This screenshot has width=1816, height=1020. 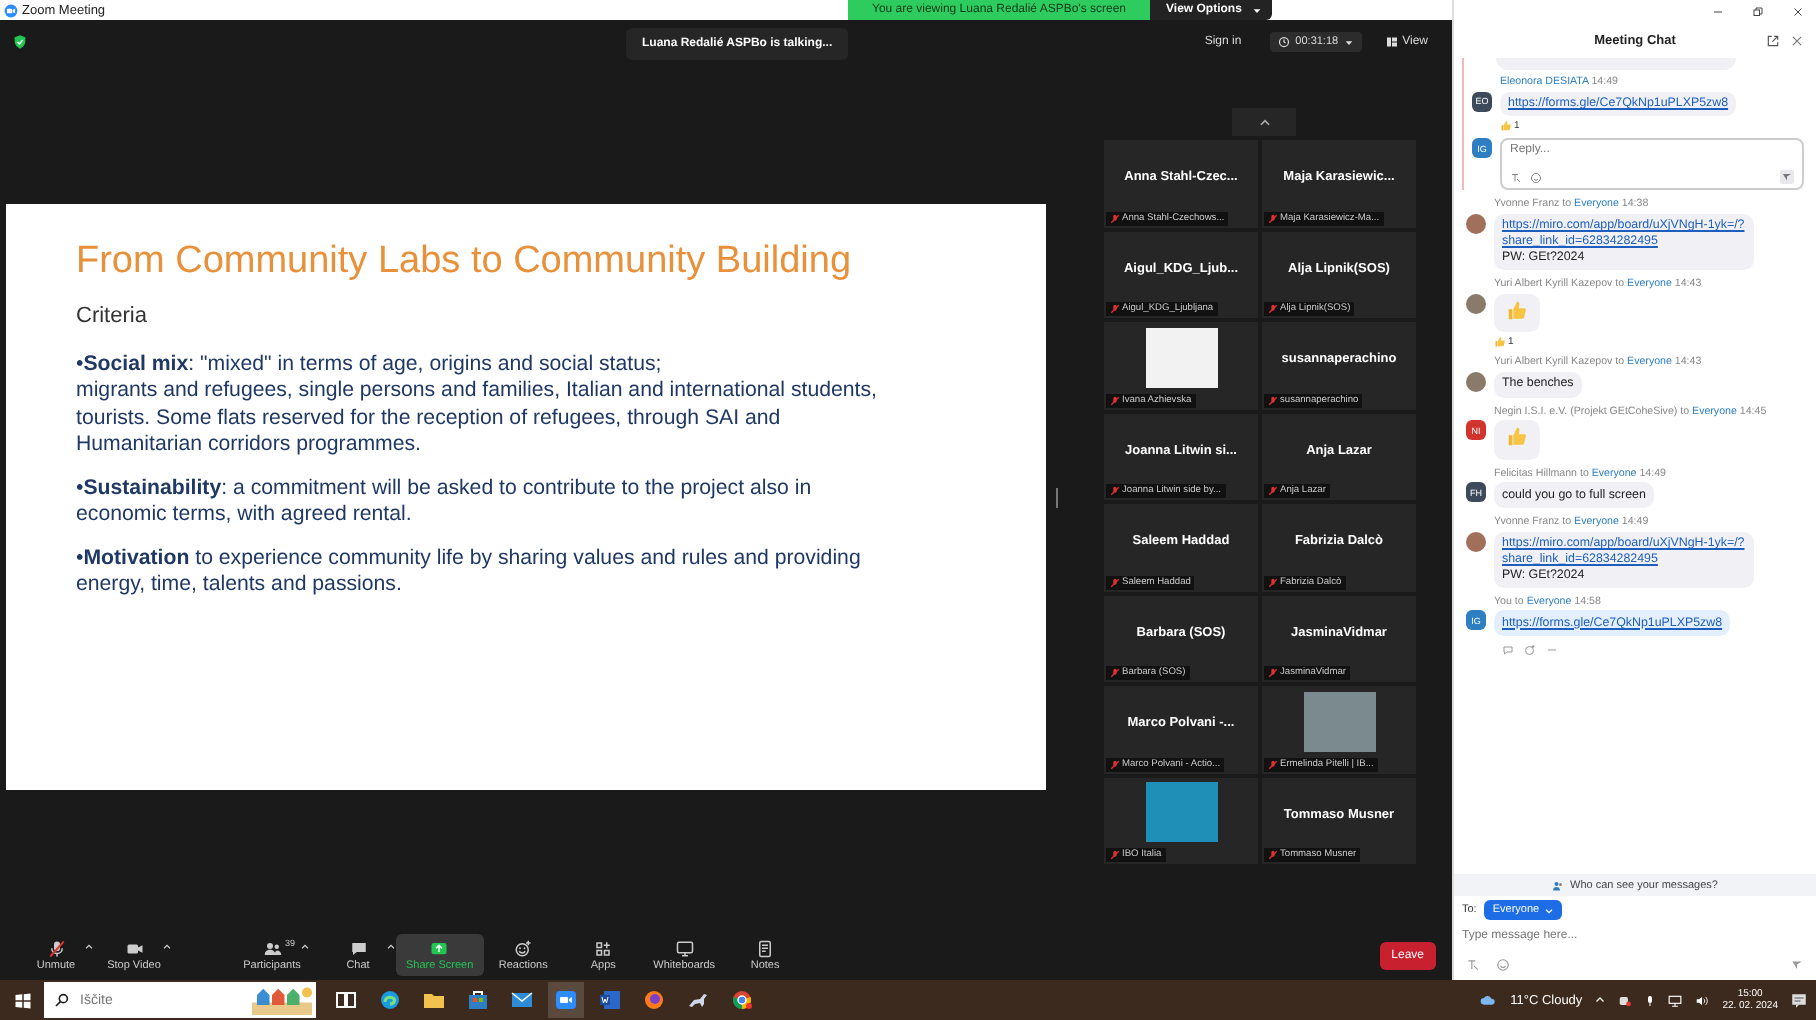 What do you see at coordinates (684, 948) in the screenshot?
I see `whiteboard-icon` at bounding box center [684, 948].